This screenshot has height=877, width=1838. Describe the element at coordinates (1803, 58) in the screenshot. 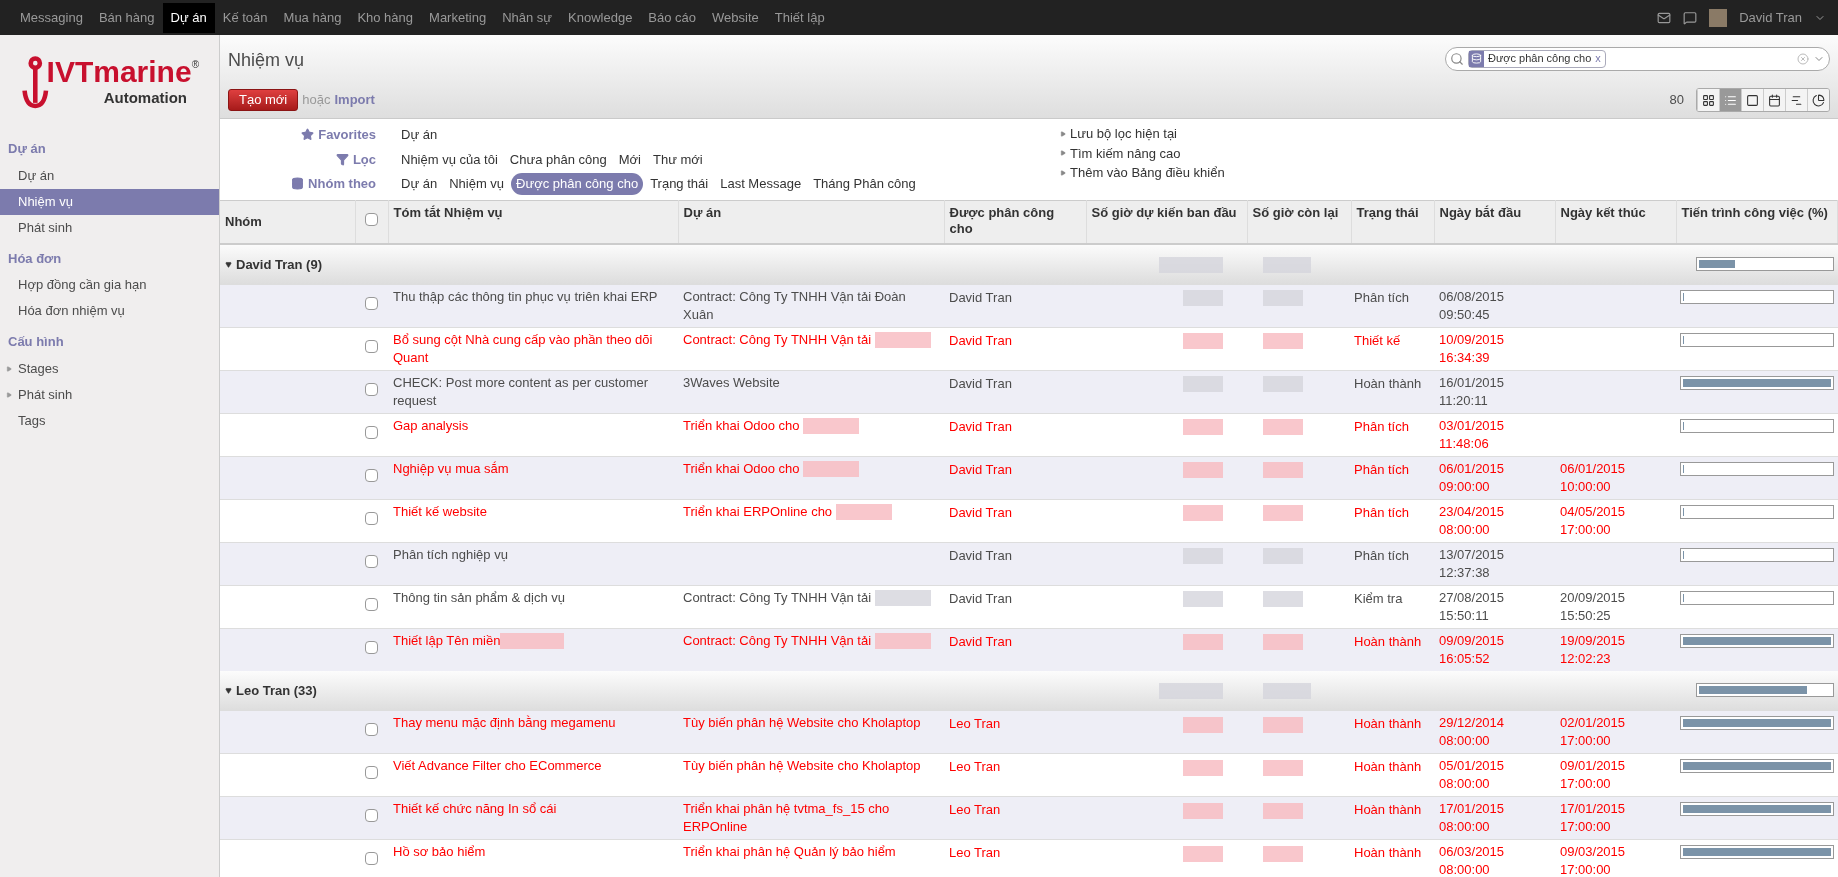

I see `clear-icon` at that location.